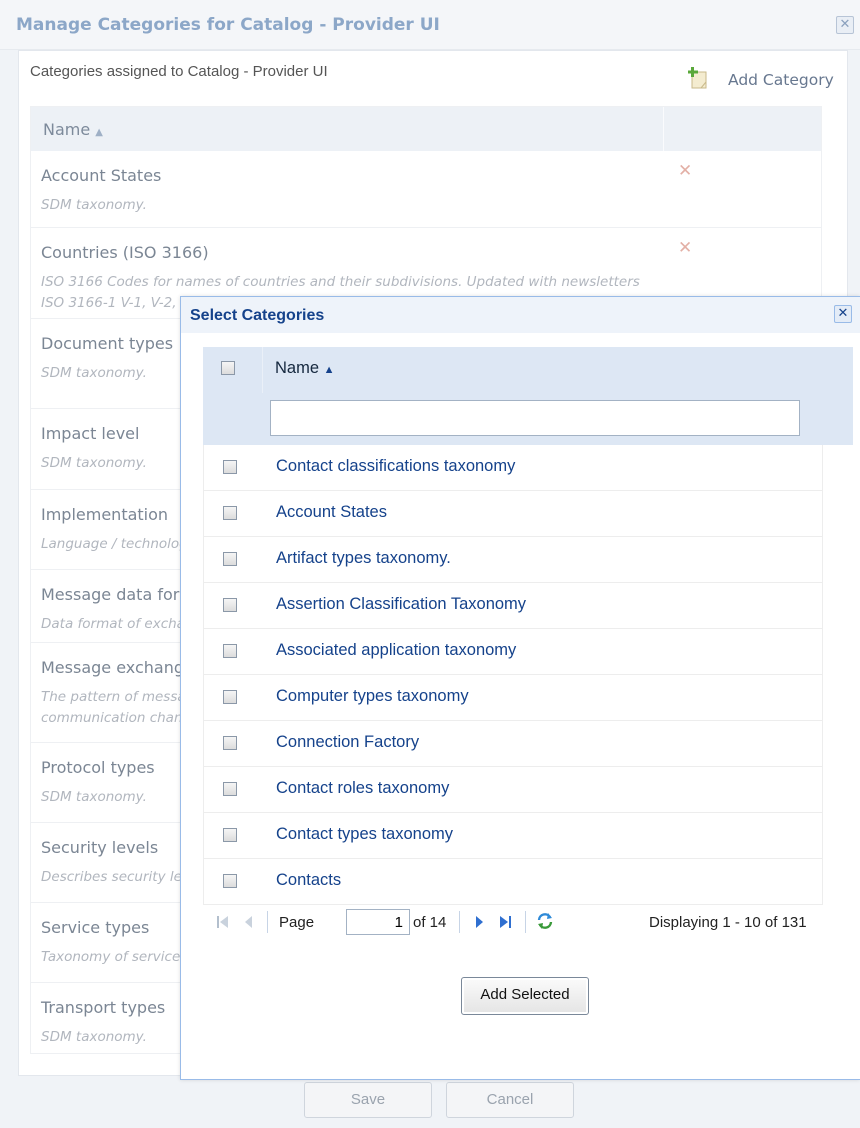  What do you see at coordinates (510, 1100) in the screenshot?
I see `cancel-button: Cancel` at bounding box center [510, 1100].